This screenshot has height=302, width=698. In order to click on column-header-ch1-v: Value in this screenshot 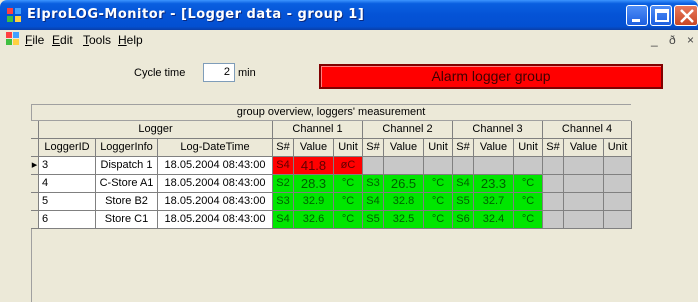, I will do `click(314, 148)`.